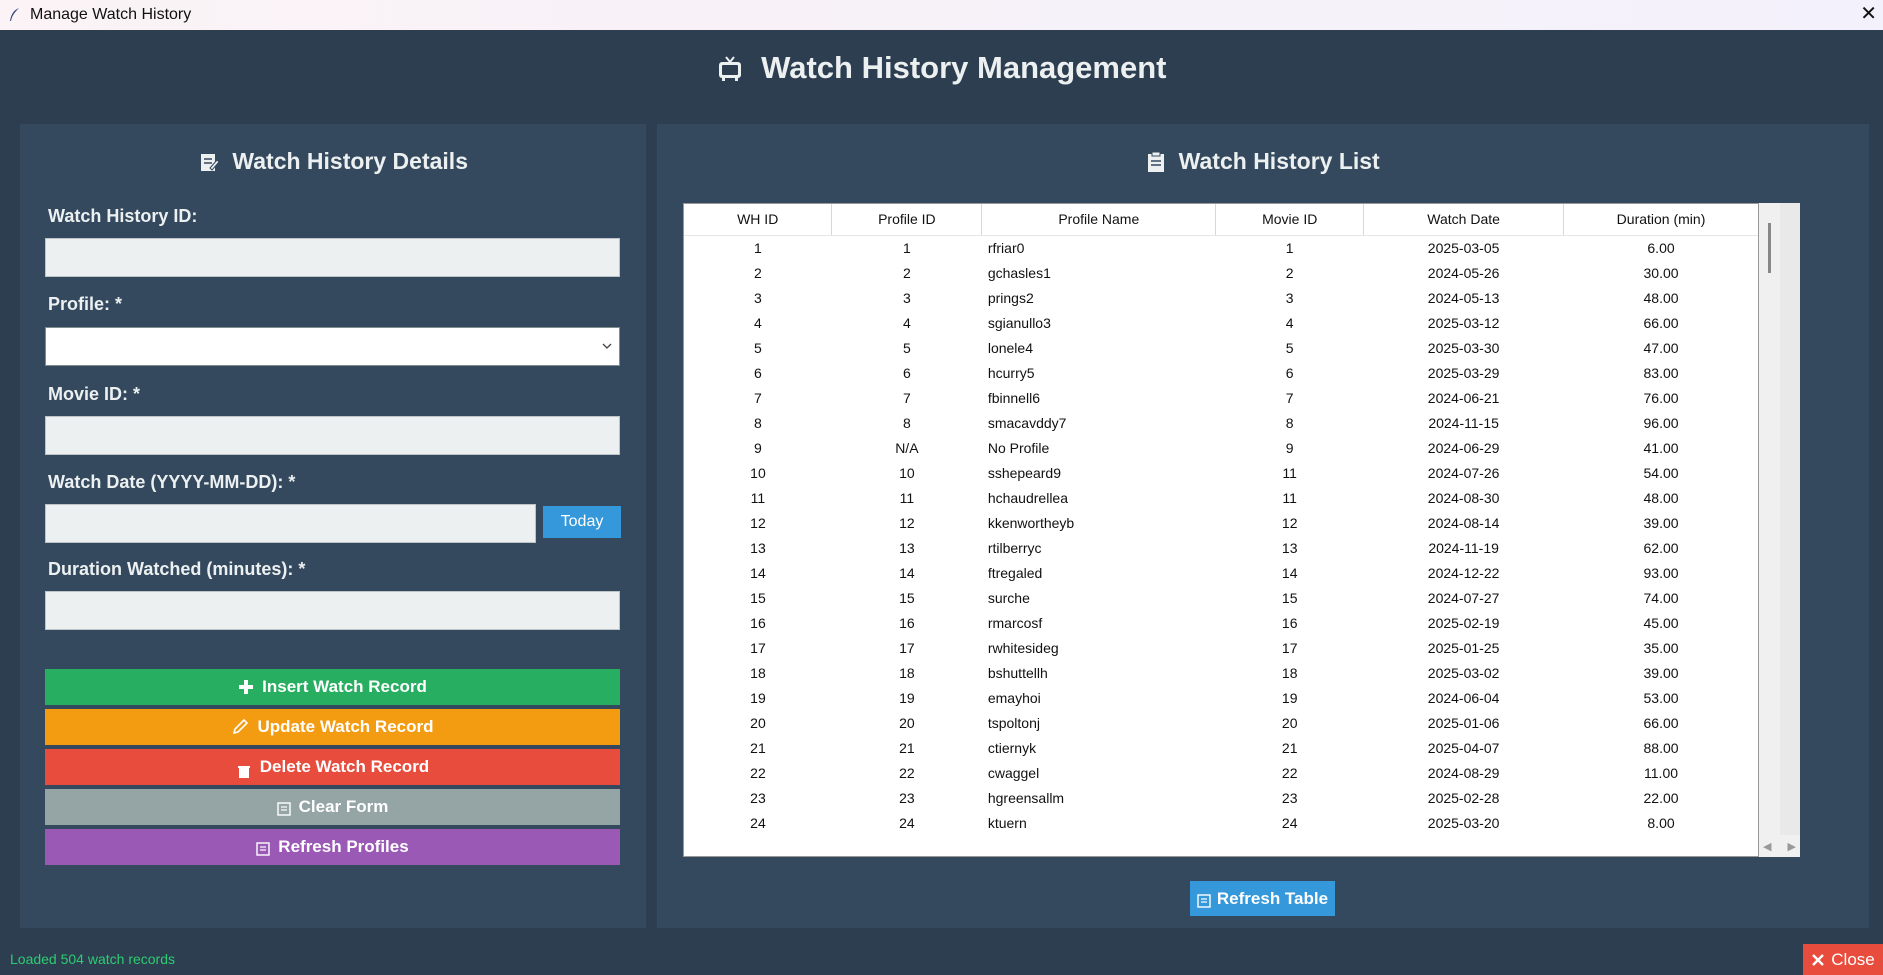 This screenshot has height=975, width=1883. What do you see at coordinates (1290, 220) in the screenshot?
I see `column-header-movie-id: Movie ID` at bounding box center [1290, 220].